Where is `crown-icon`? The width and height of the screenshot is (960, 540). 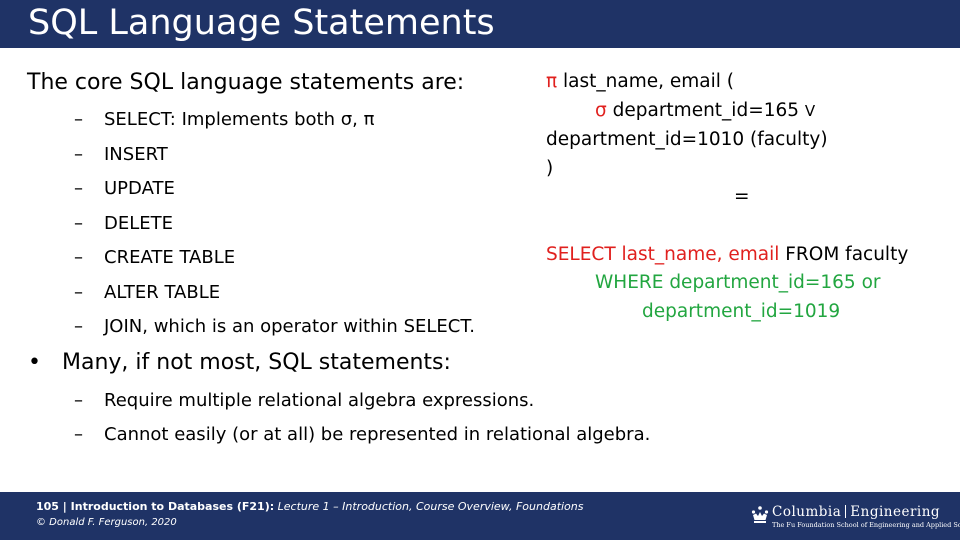
crown-icon is located at coordinates (760, 514).